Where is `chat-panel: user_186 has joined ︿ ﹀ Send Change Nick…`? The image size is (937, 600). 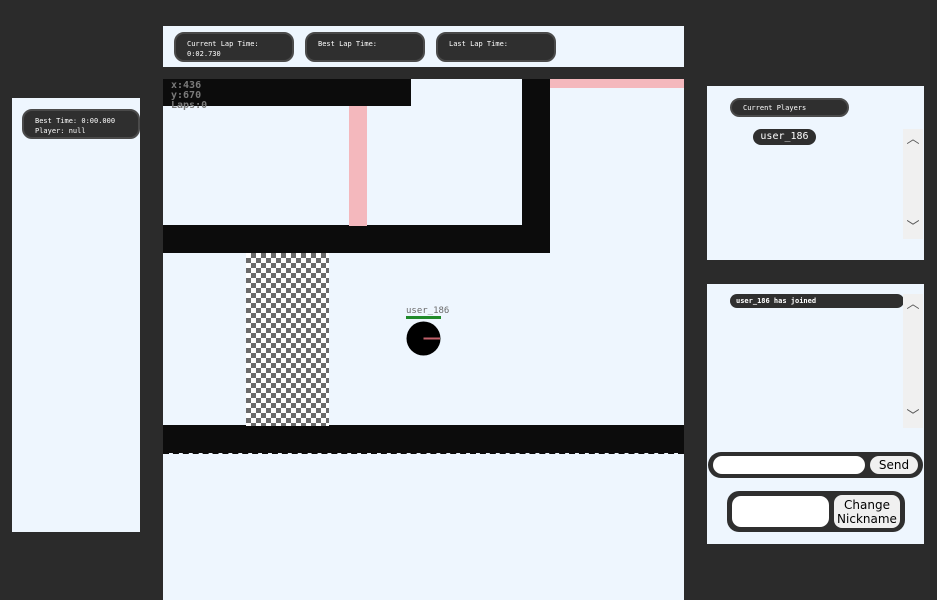 chat-panel: user_186 has joined ︿ ﹀ Send Change Nick… is located at coordinates (815, 414).